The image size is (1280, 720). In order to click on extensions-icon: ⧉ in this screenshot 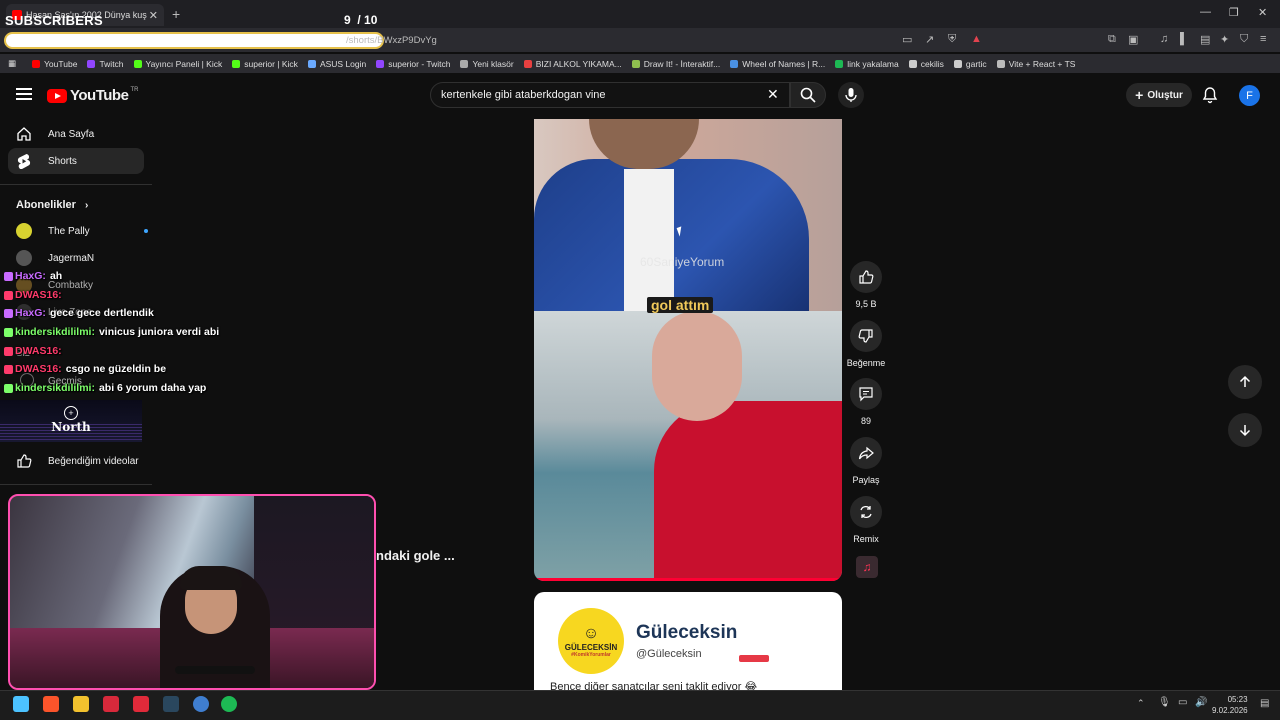, I will do `click(1112, 39)`.